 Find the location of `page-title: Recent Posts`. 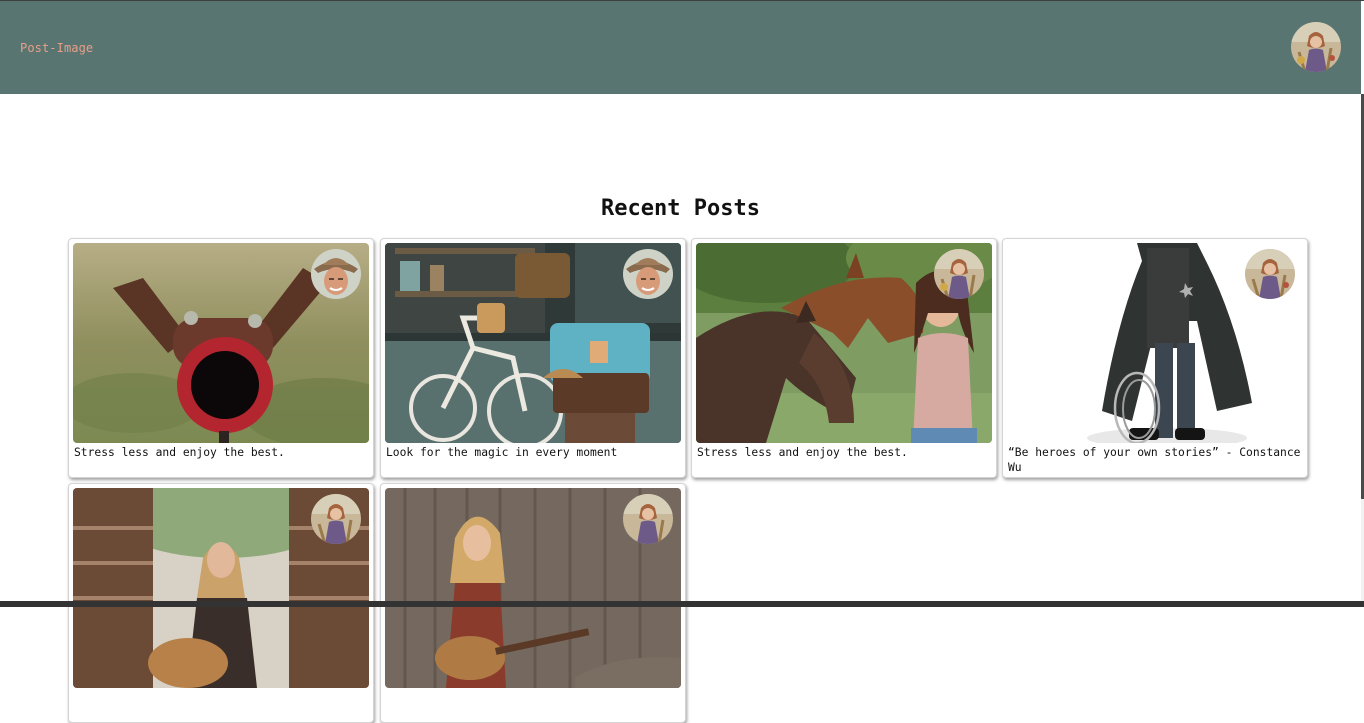

page-title: Recent Posts is located at coordinates (680, 208).